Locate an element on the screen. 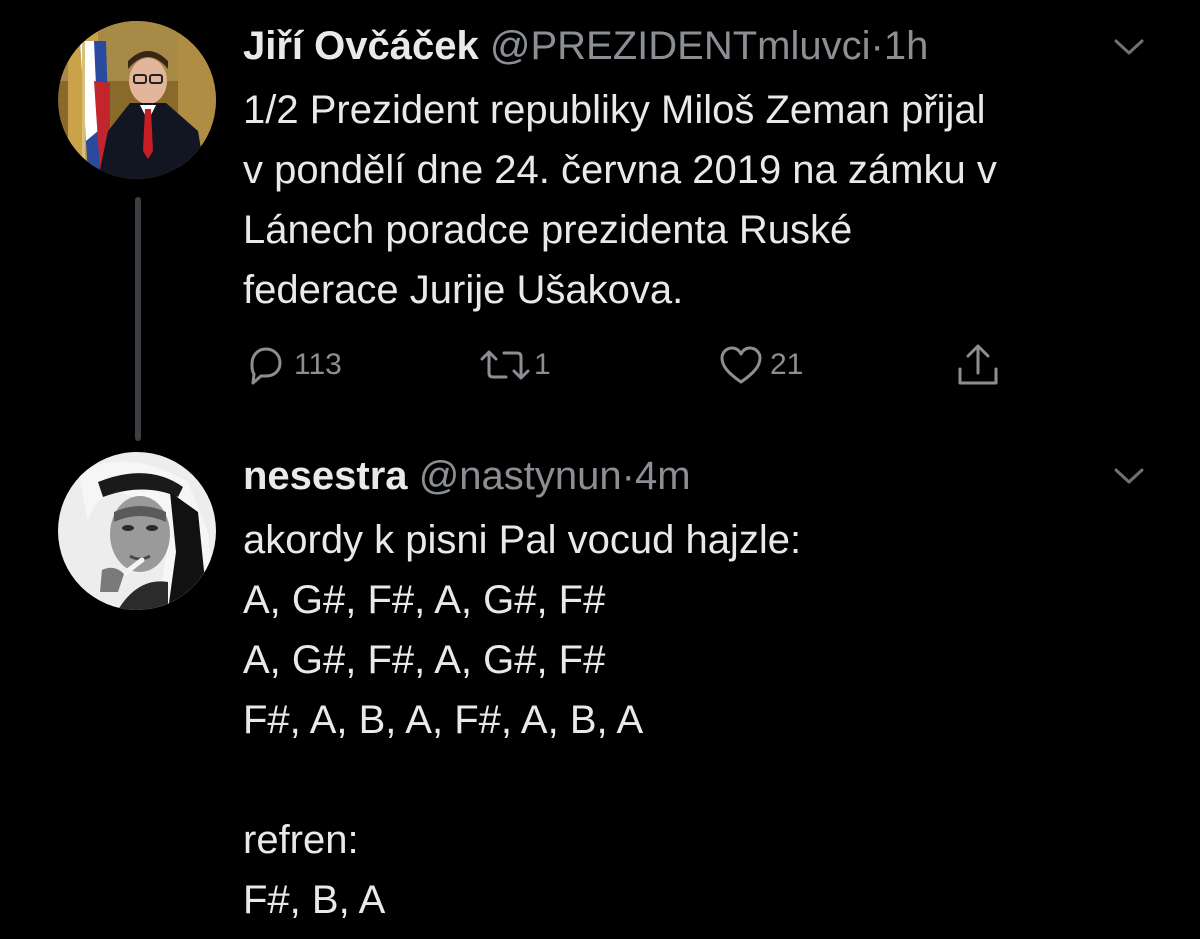 The height and width of the screenshot is (939, 1200). reply-icon is located at coordinates (266, 366).